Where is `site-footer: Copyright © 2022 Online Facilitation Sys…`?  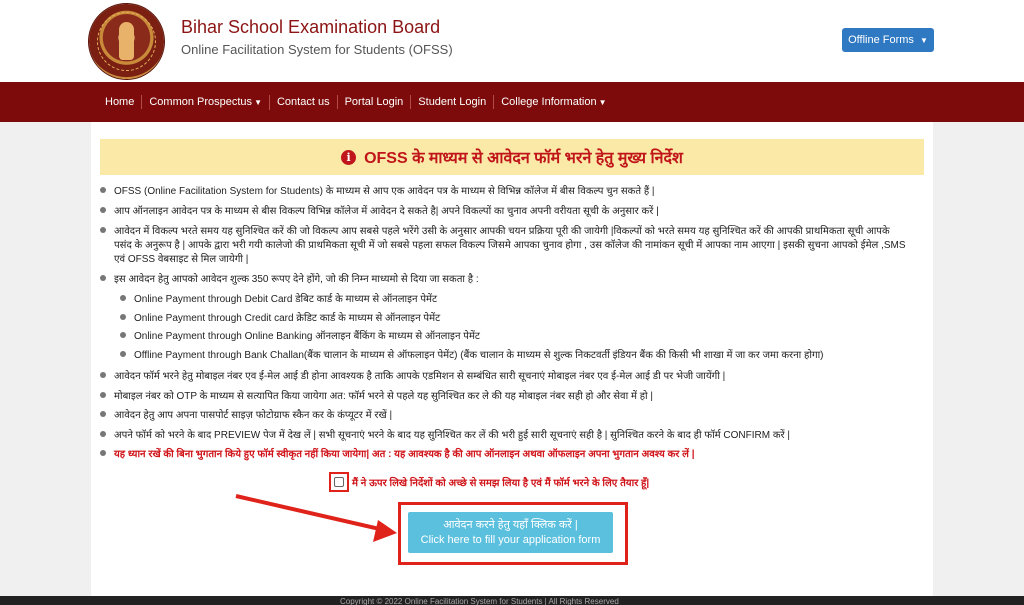 site-footer: Copyright © 2022 Online Facilitation Sys… is located at coordinates (512, 600).